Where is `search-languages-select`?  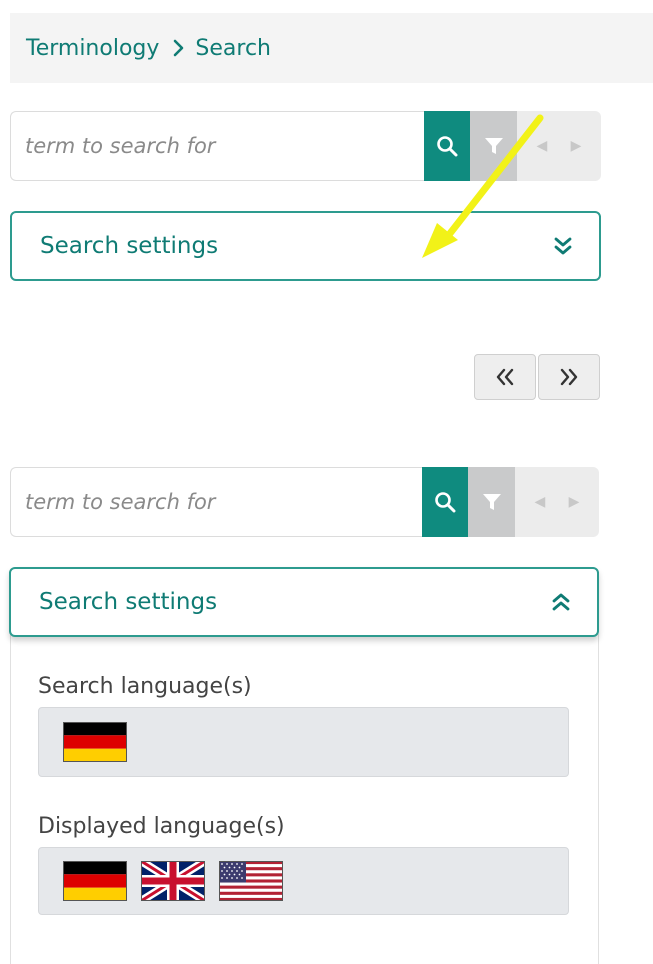
search-languages-select is located at coordinates (303, 742).